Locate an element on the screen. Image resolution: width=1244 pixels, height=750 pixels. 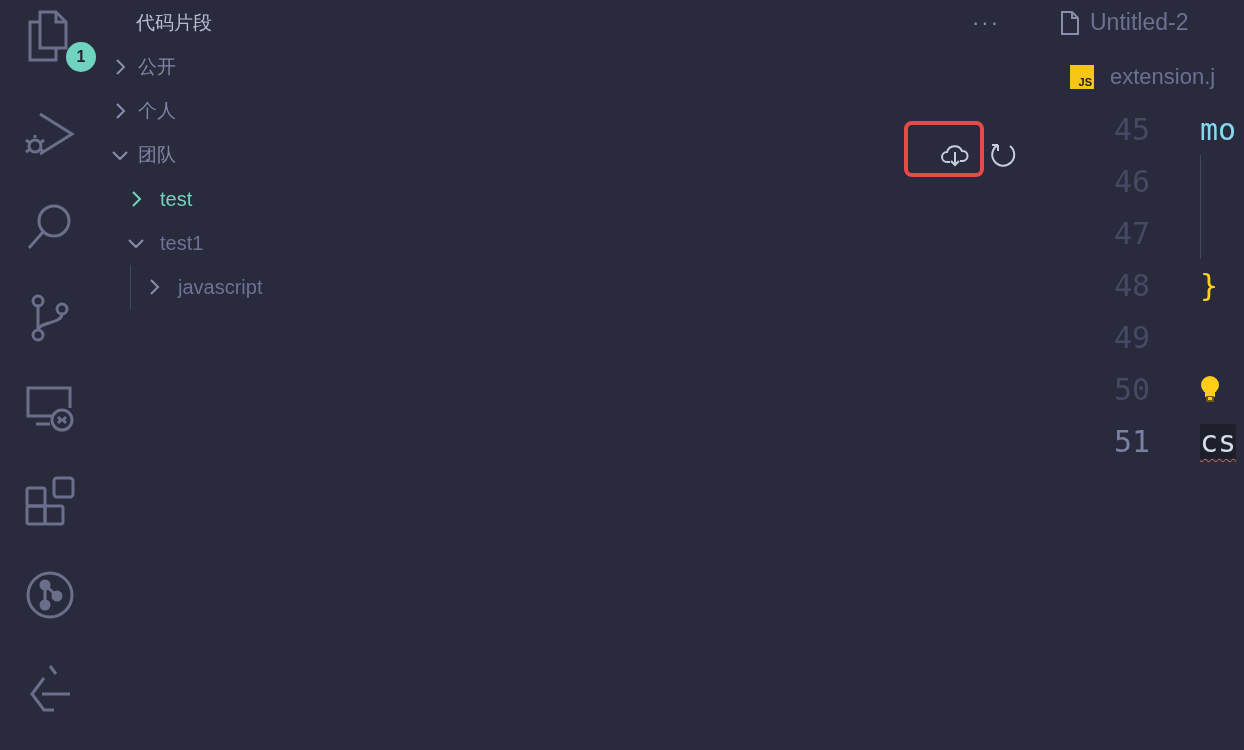
code-text: } is located at coordinates (1209, 285).